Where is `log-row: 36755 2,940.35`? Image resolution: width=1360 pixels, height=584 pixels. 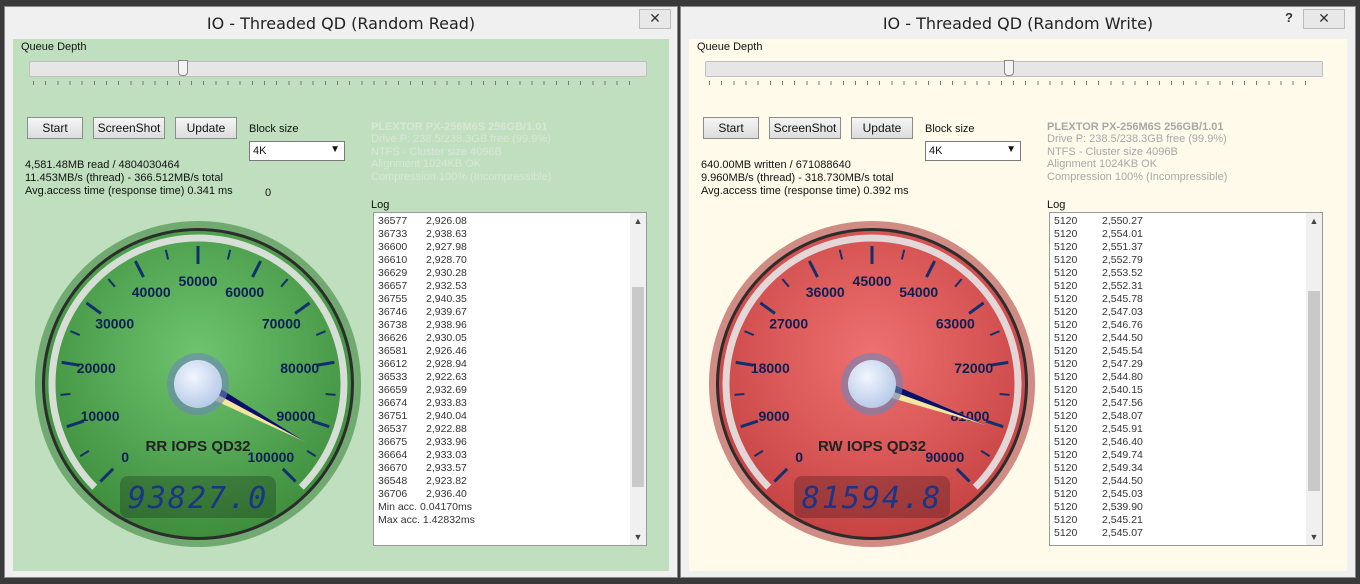 log-row: 36755 2,940.35 is located at coordinates (426, 299).